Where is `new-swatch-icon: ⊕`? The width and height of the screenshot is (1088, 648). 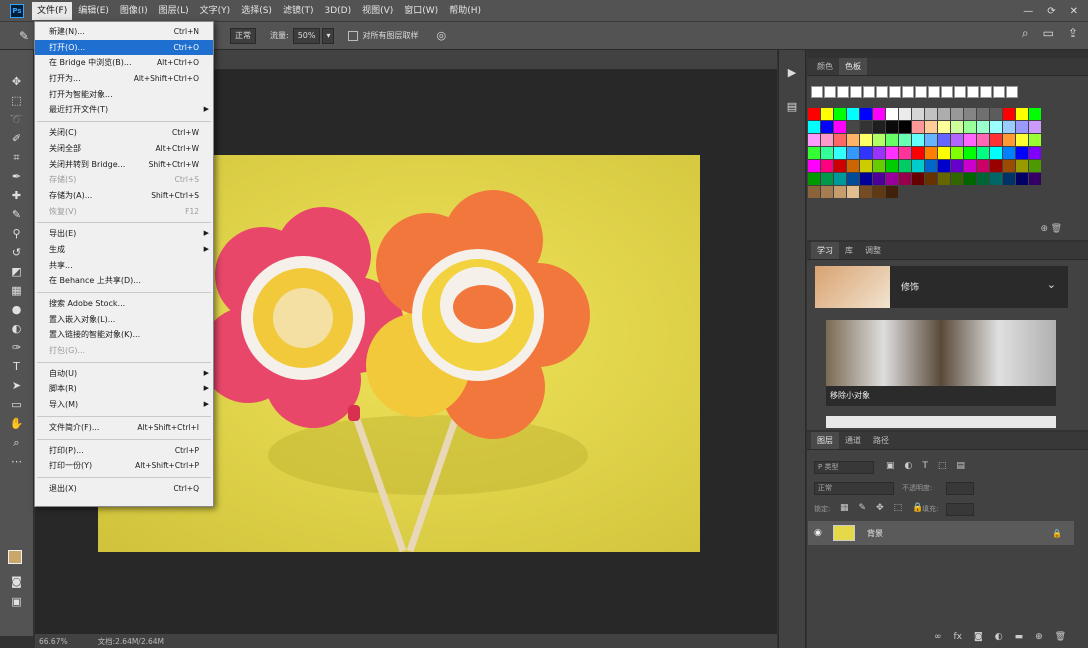
new-swatch-icon: ⊕ is located at coordinates (1044, 229).